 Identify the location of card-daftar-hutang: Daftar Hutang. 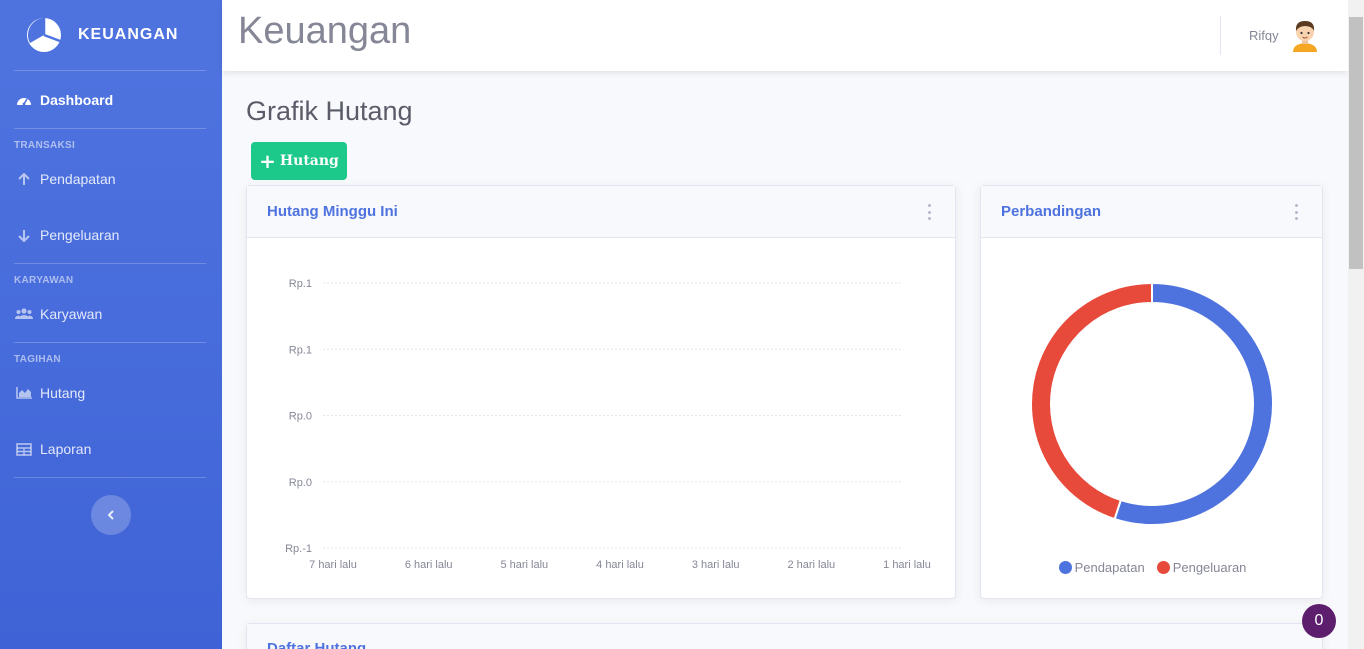
(784, 636).